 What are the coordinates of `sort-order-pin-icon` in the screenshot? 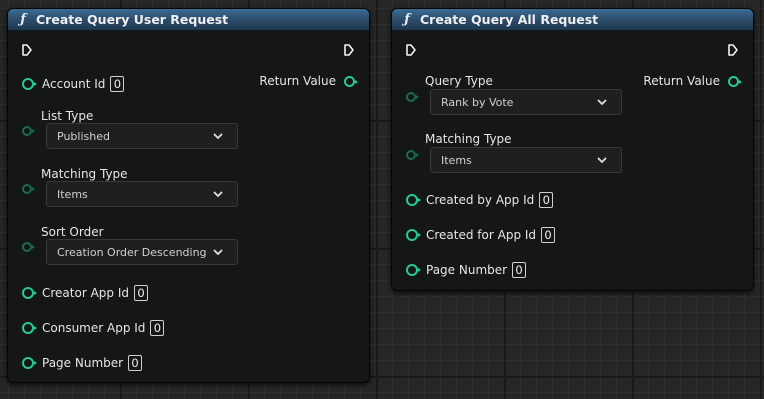 It's located at (28, 247).